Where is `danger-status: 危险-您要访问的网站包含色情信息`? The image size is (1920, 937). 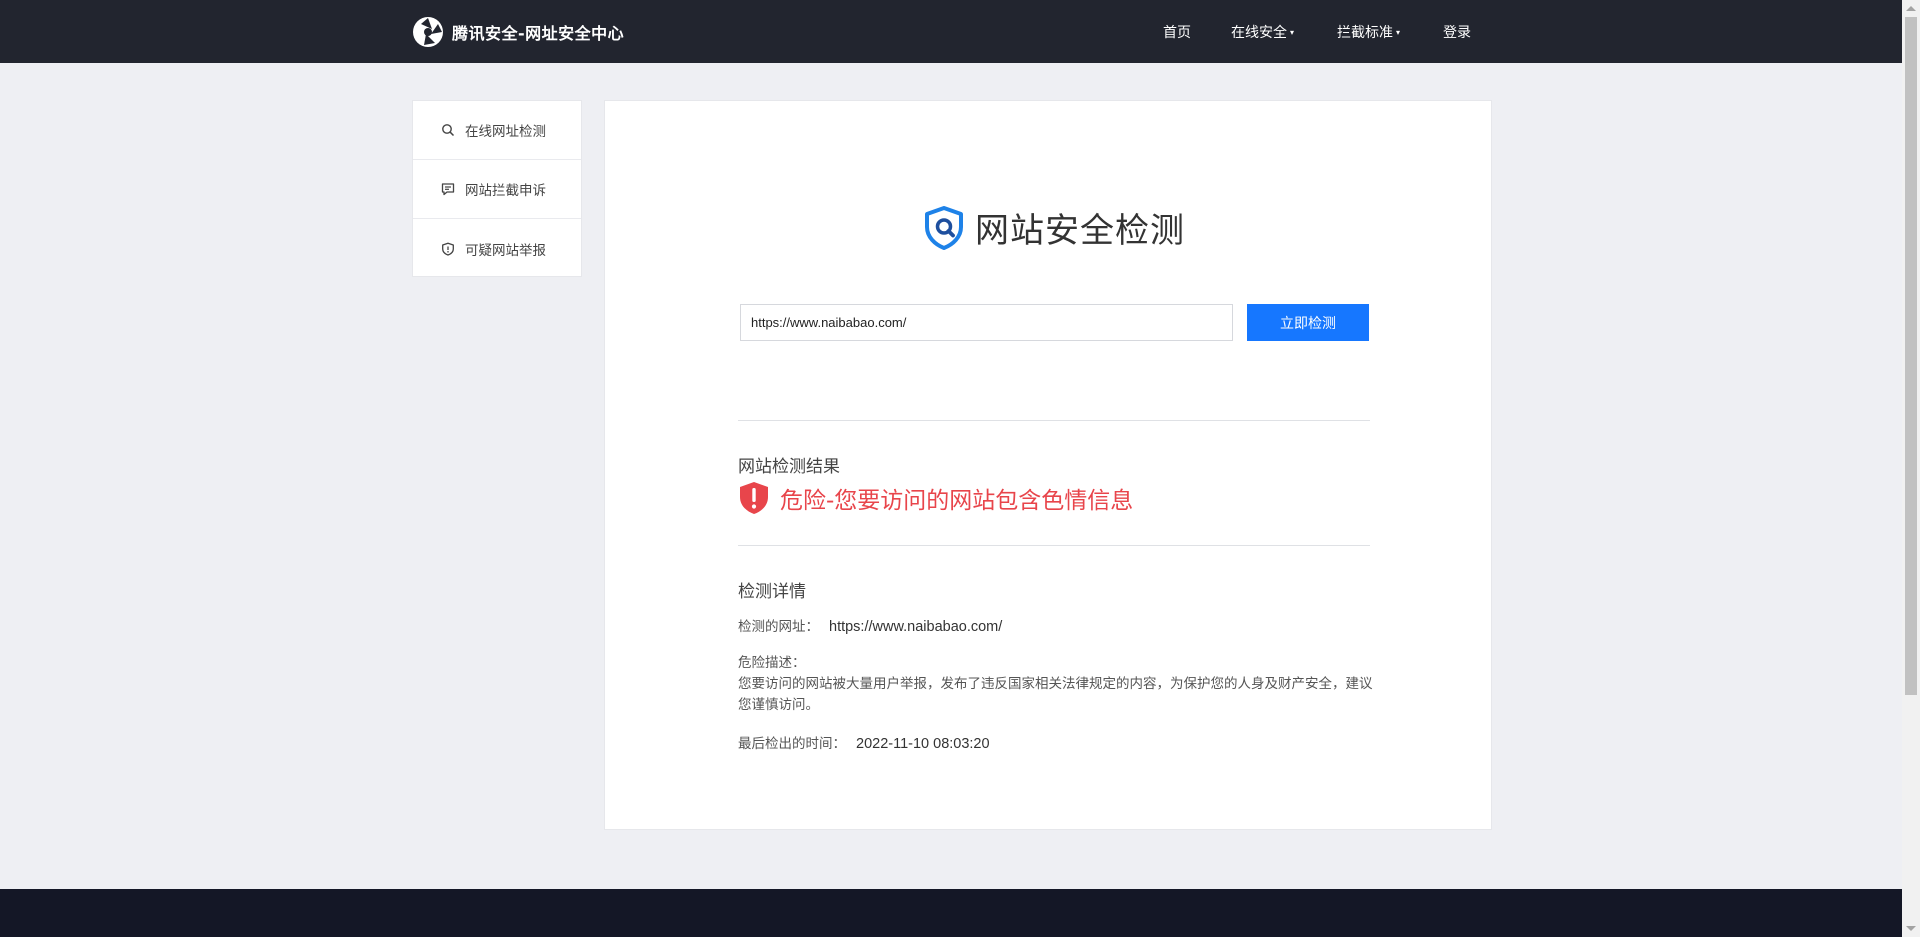 danger-status: 危险-您要访问的网站包含色情信息 is located at coordinates (935, 498).